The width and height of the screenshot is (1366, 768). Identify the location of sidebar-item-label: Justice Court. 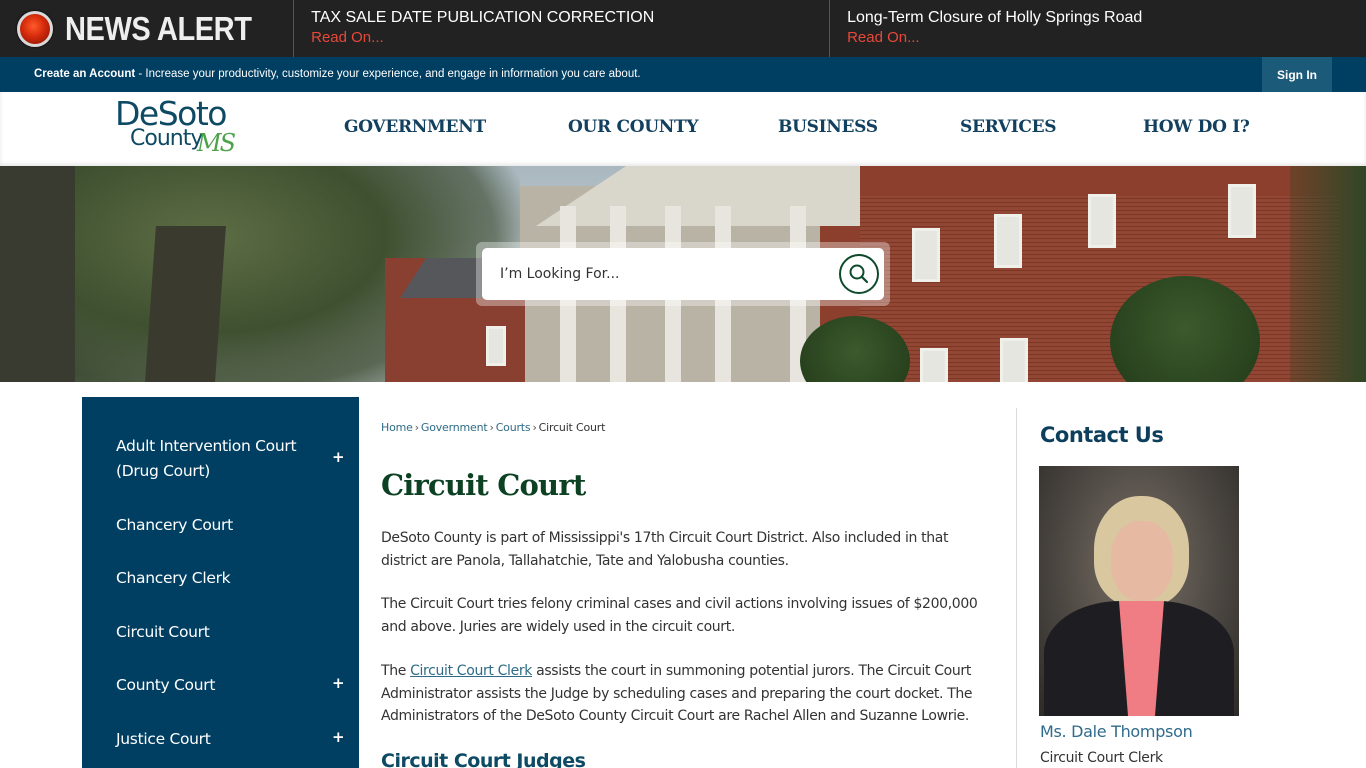
(216, 739).